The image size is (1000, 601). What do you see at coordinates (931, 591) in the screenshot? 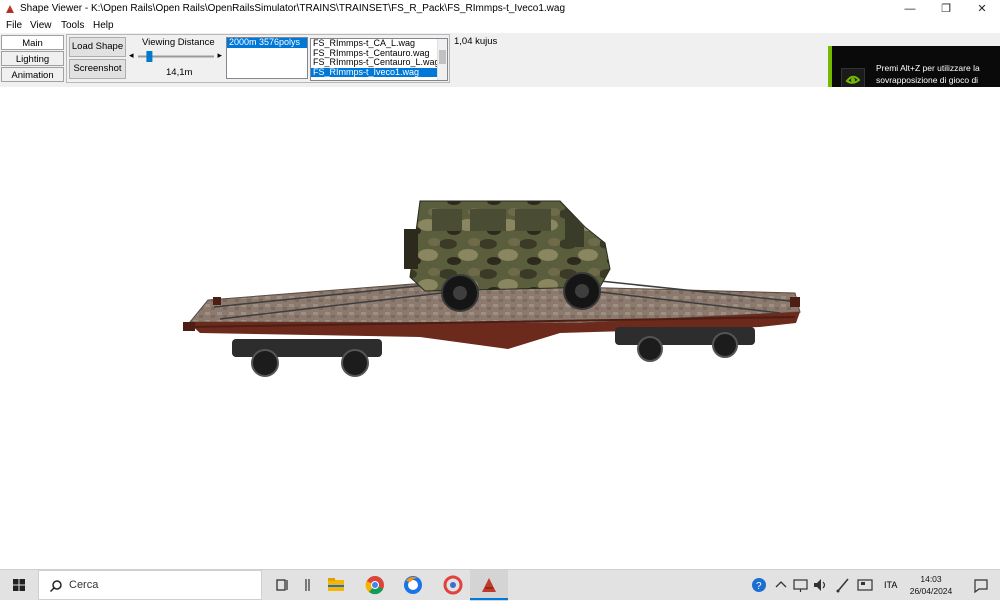
I see `clock-date: 26/04/2024` at bounding box center [931, 591].